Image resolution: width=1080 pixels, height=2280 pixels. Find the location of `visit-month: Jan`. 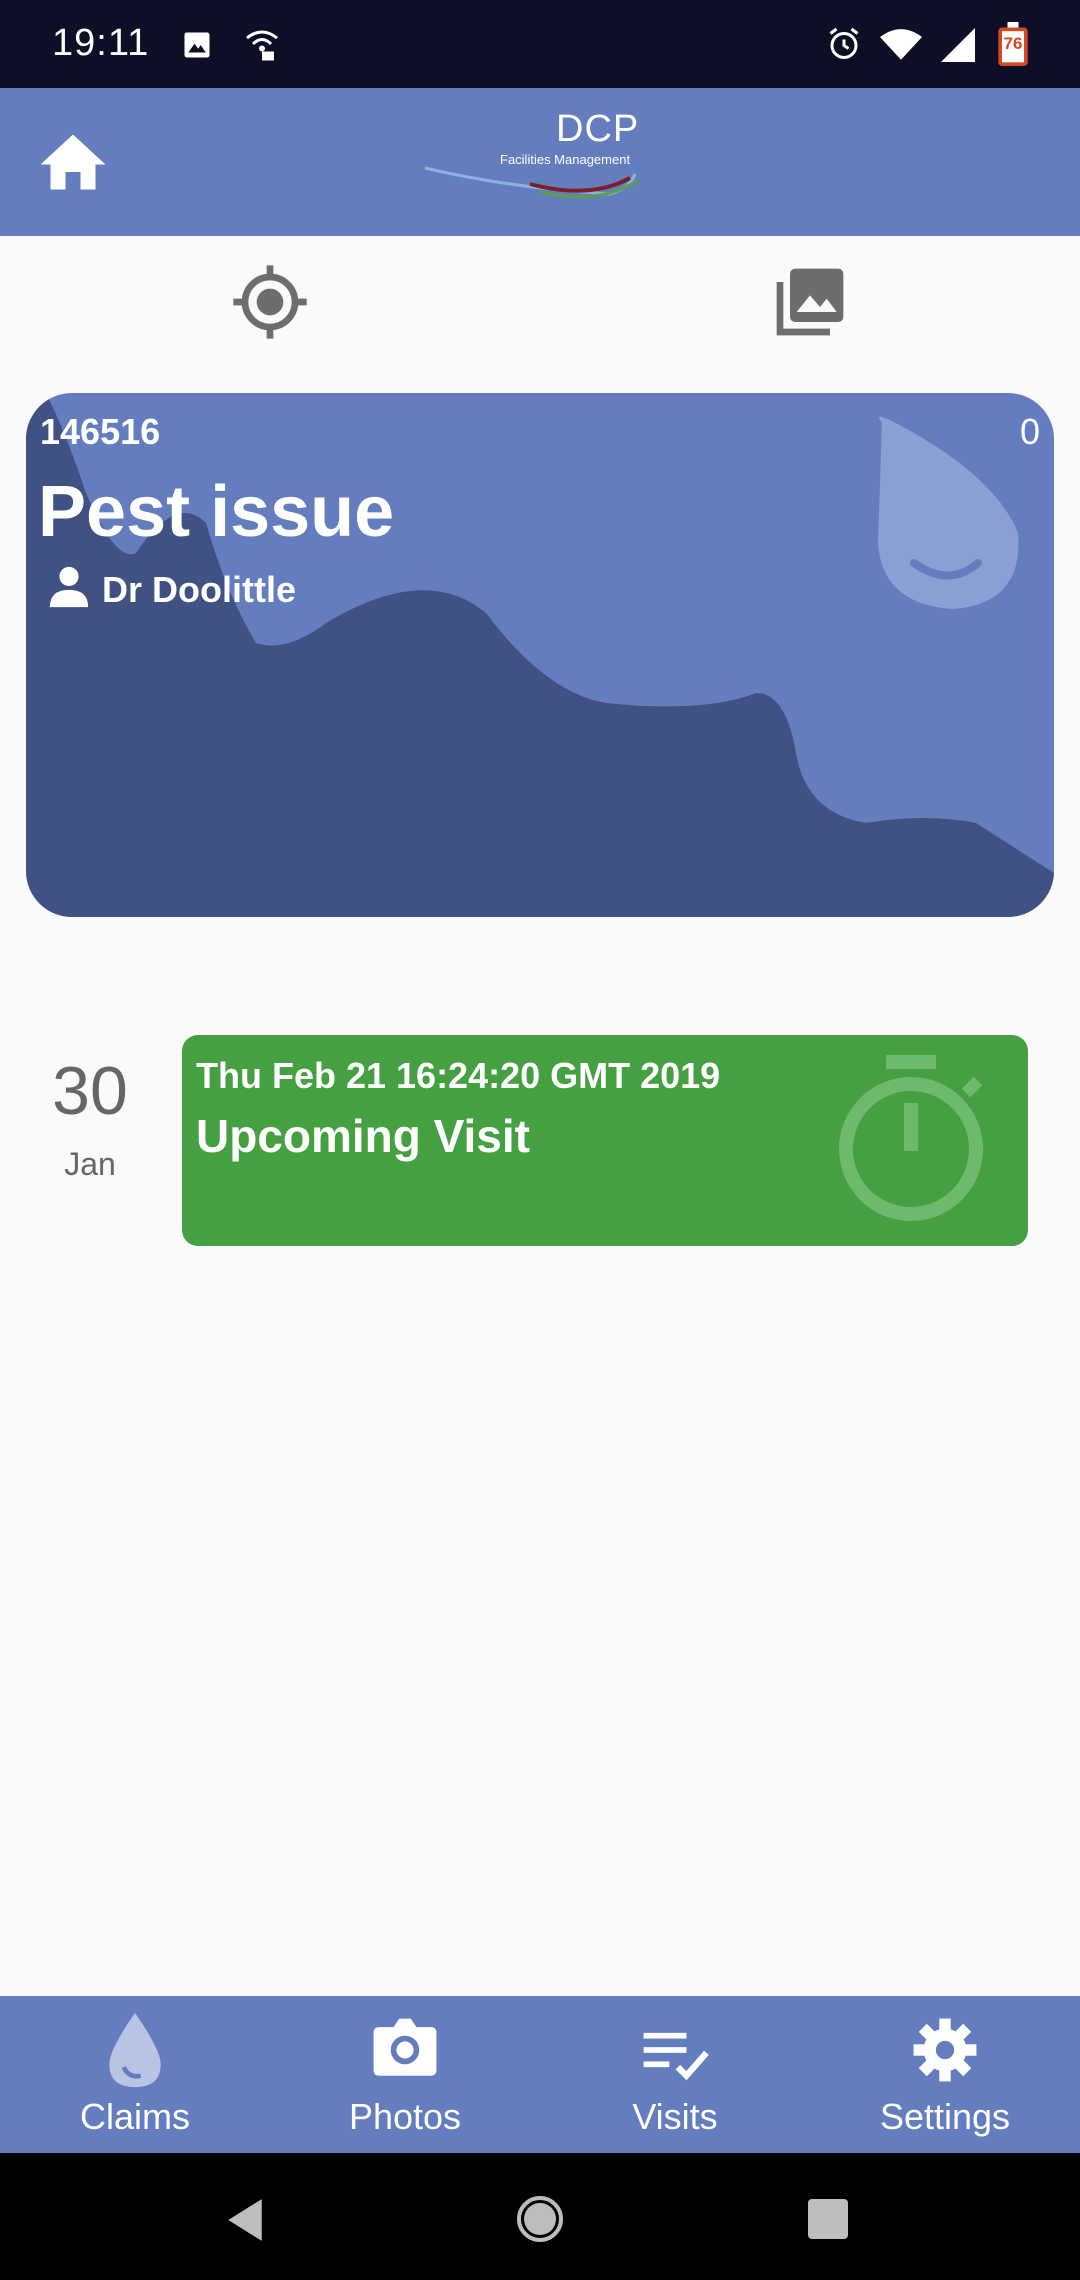

visit-month: Jan is located at coordinates (90, 1164).